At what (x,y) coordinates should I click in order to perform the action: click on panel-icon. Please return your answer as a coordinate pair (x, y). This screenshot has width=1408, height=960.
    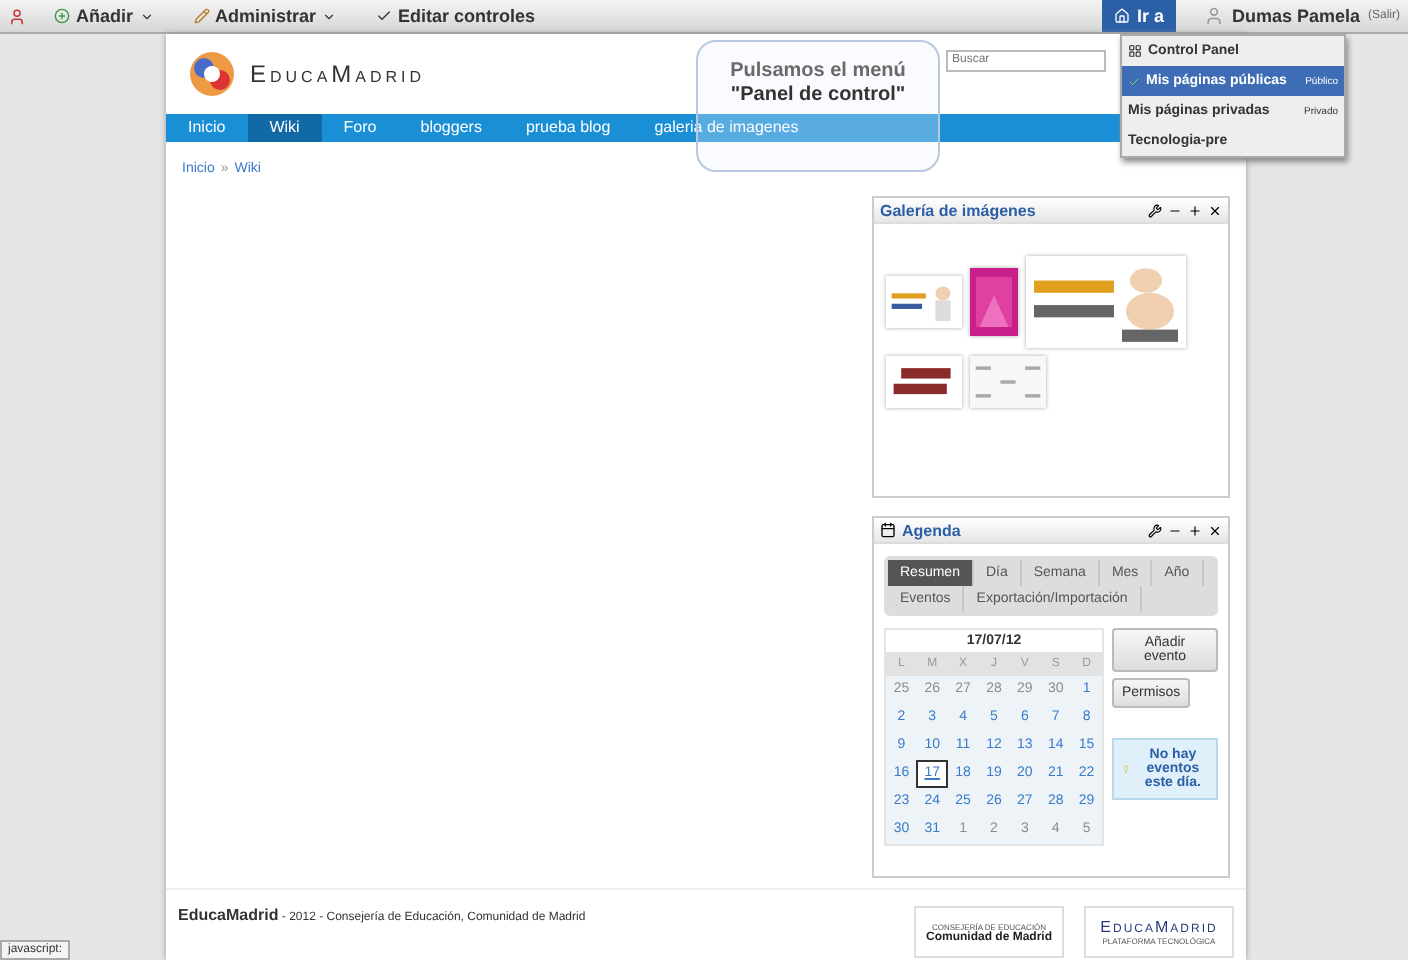
    Looking at the image, I should click on (1135, 51).